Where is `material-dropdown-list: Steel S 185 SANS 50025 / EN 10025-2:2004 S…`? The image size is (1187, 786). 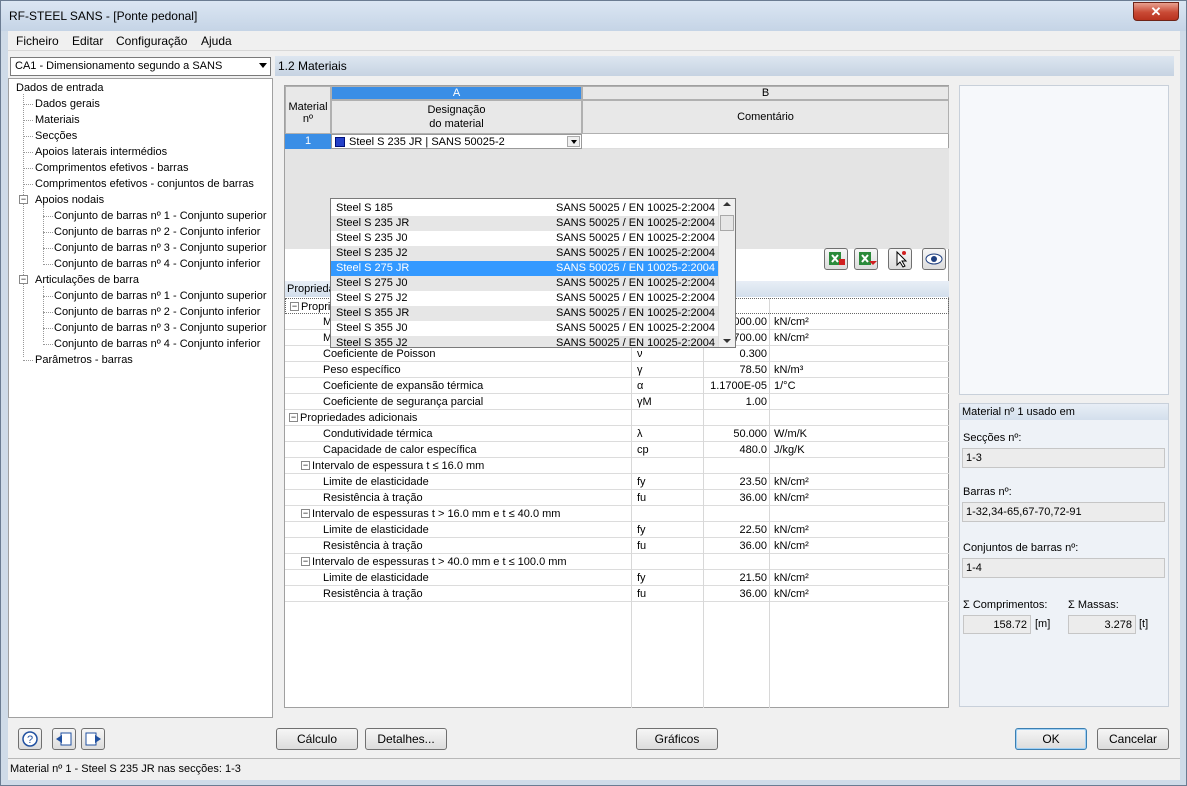
material-dropdown-list: Steel S 185 SANS 50025 / EN 10025-2:2004 S… is located at coordinates (533, 273).